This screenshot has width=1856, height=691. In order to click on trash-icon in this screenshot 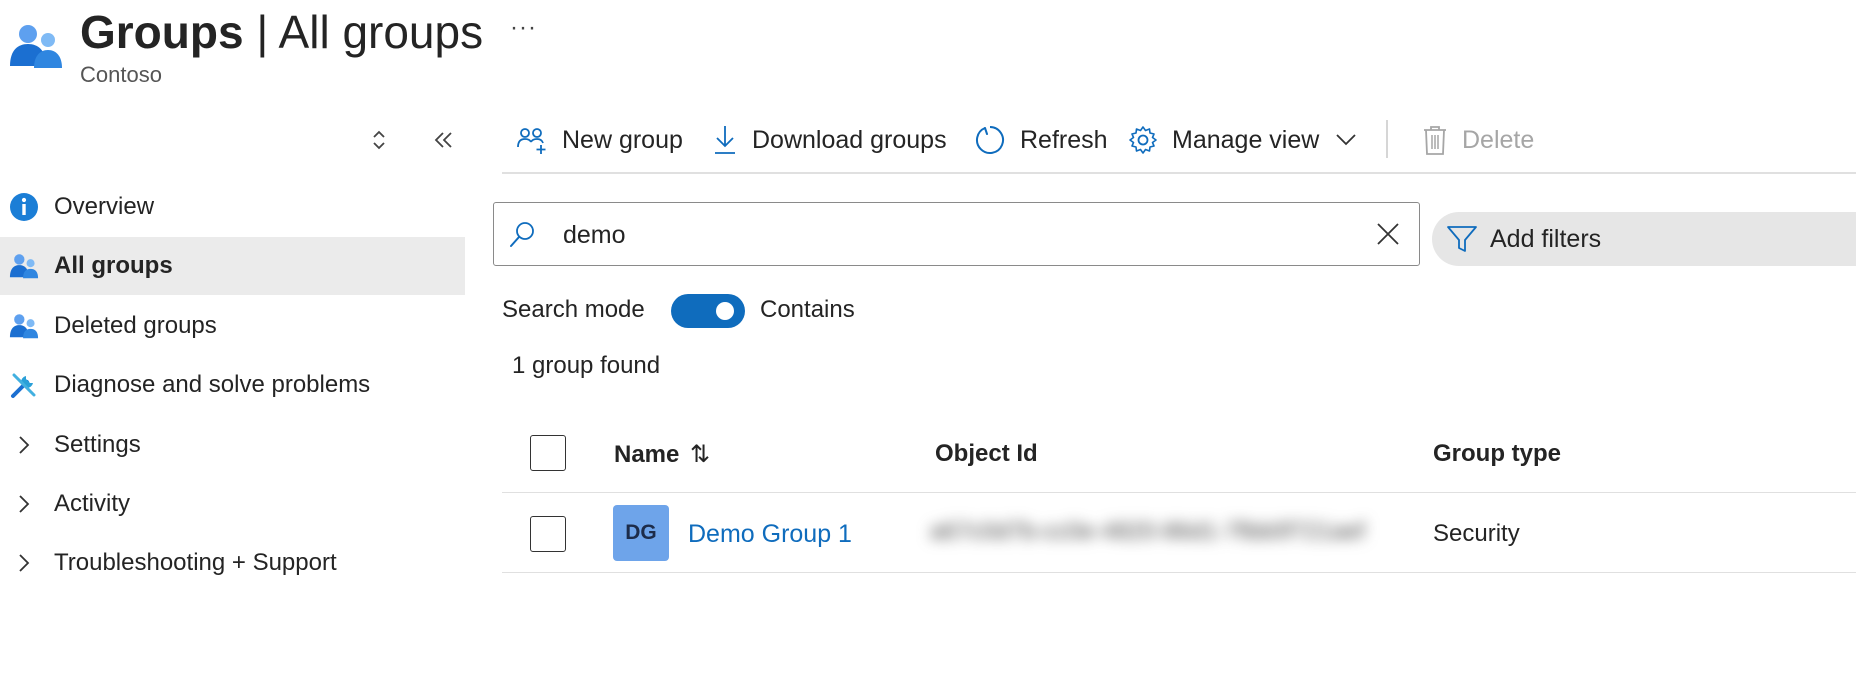, I will do `click(1435, 140)`.